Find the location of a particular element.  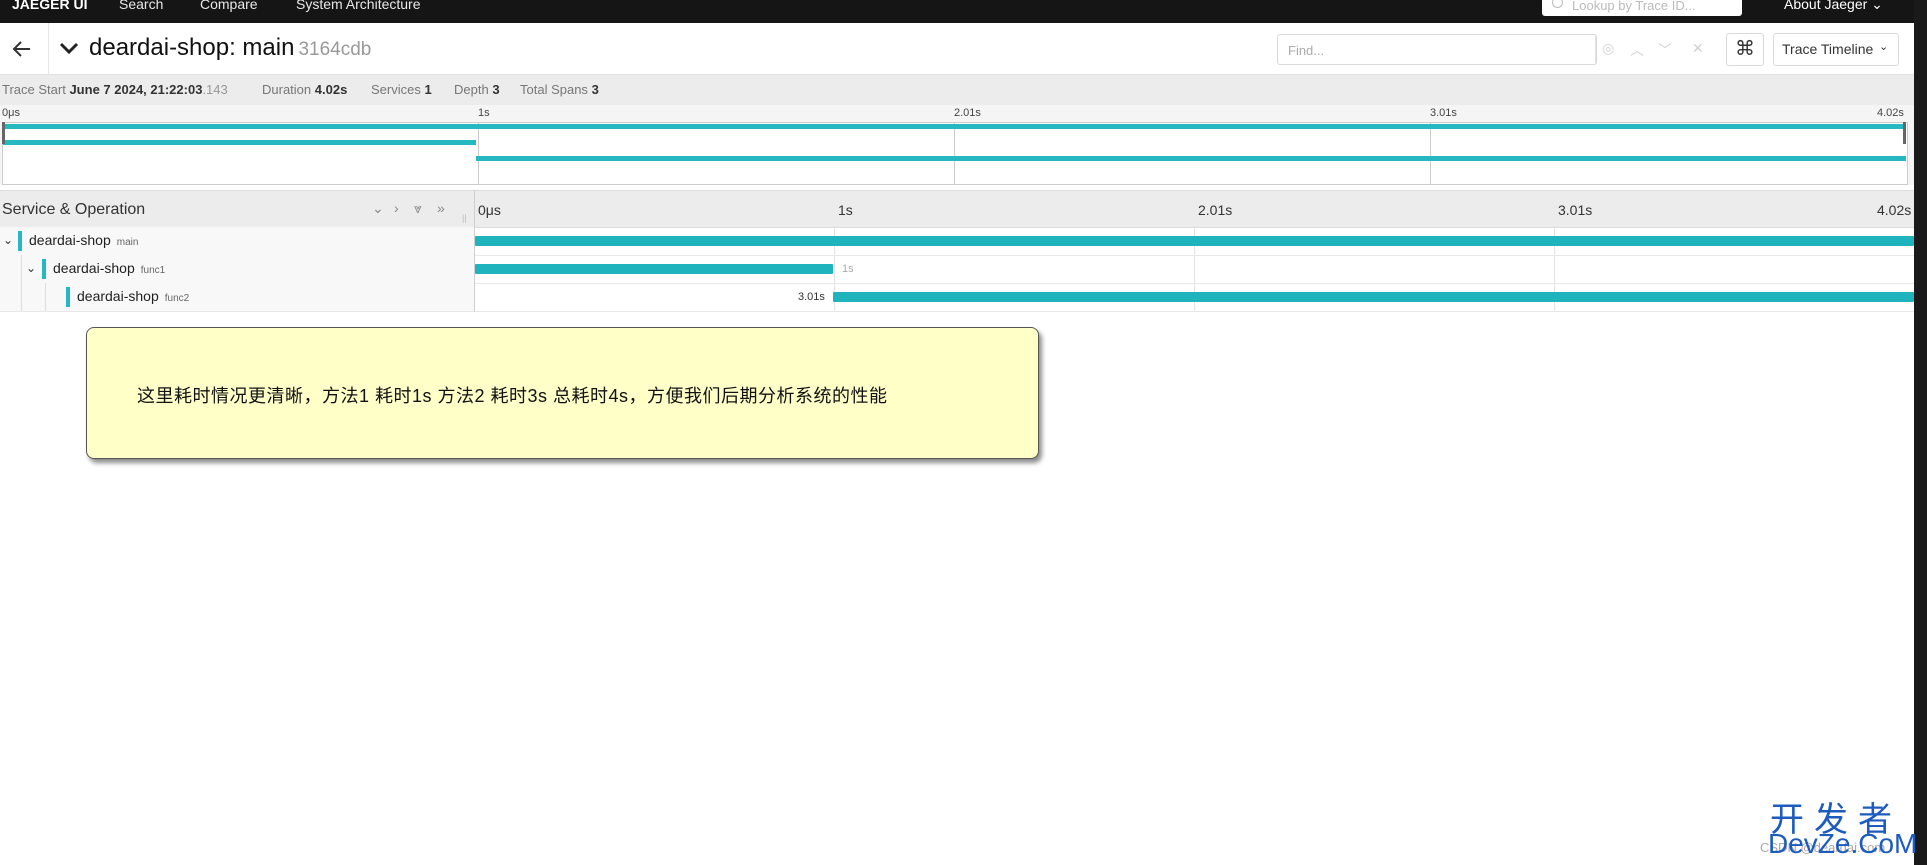

span-row: deardai-shop func2 3.01s is located at coordinates (957, 297).